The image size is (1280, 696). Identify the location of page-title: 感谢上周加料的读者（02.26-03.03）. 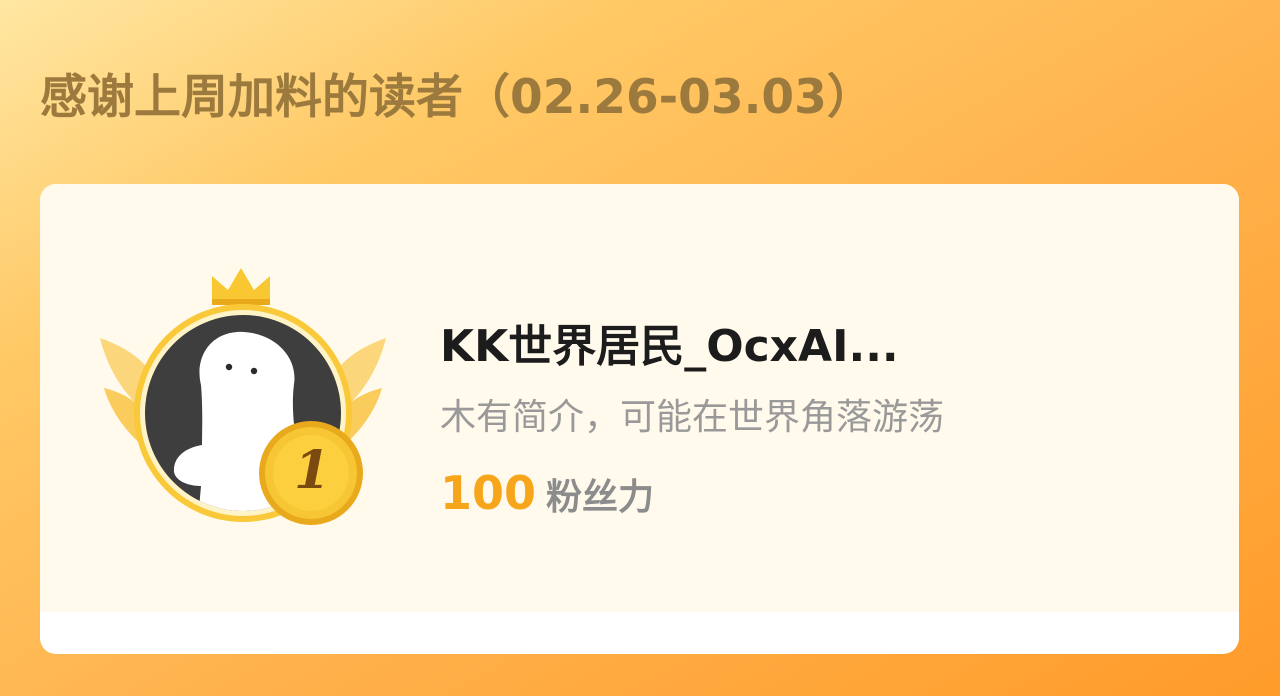
(457, 97).